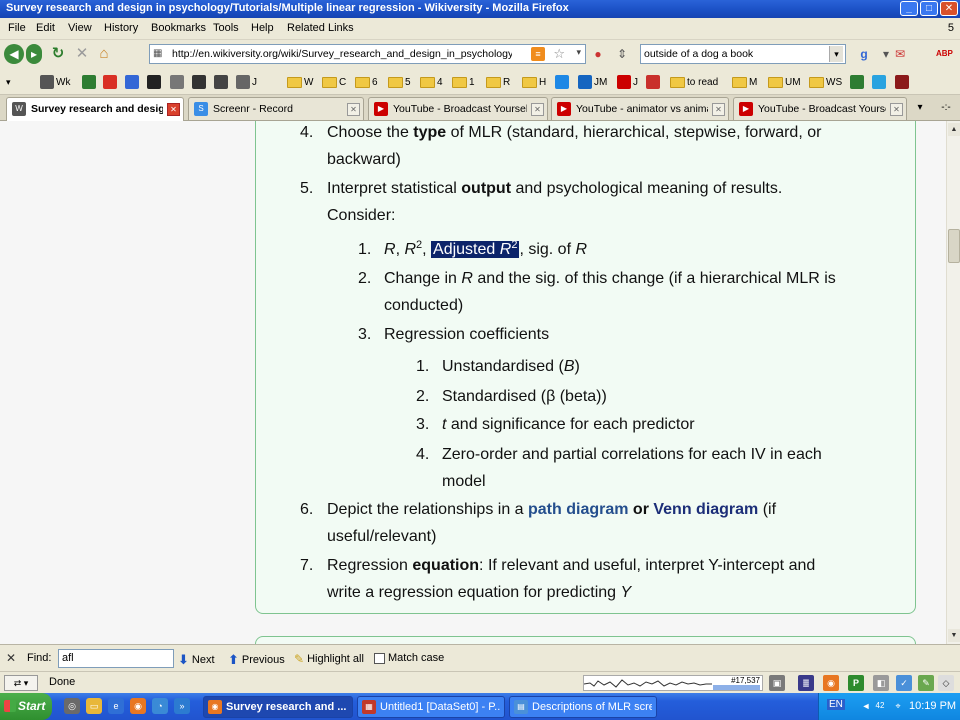 This screenshot has height=720, width=960. Describe the element at coordinates (836, 54) in the screenshot. I see `search-dropdown-icon: ▾` at that location.